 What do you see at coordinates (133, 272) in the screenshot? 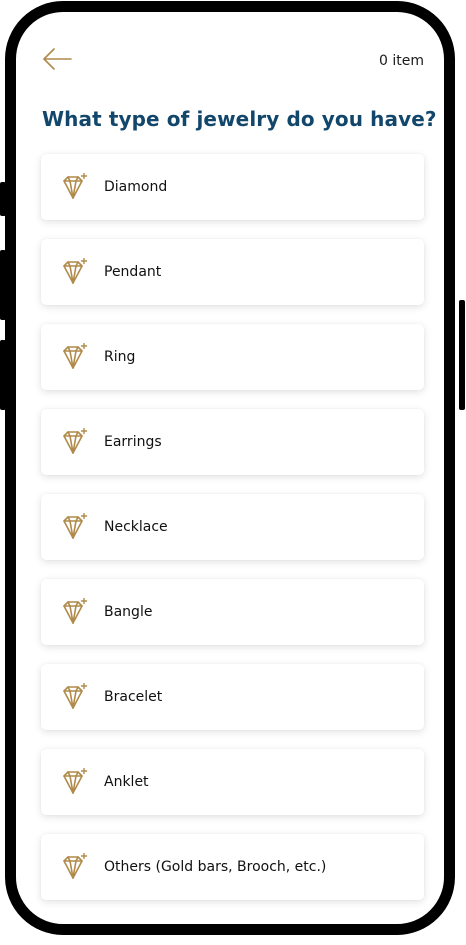
I see `jewelry-type-label: Pendant` at bounding box center [133, 272].